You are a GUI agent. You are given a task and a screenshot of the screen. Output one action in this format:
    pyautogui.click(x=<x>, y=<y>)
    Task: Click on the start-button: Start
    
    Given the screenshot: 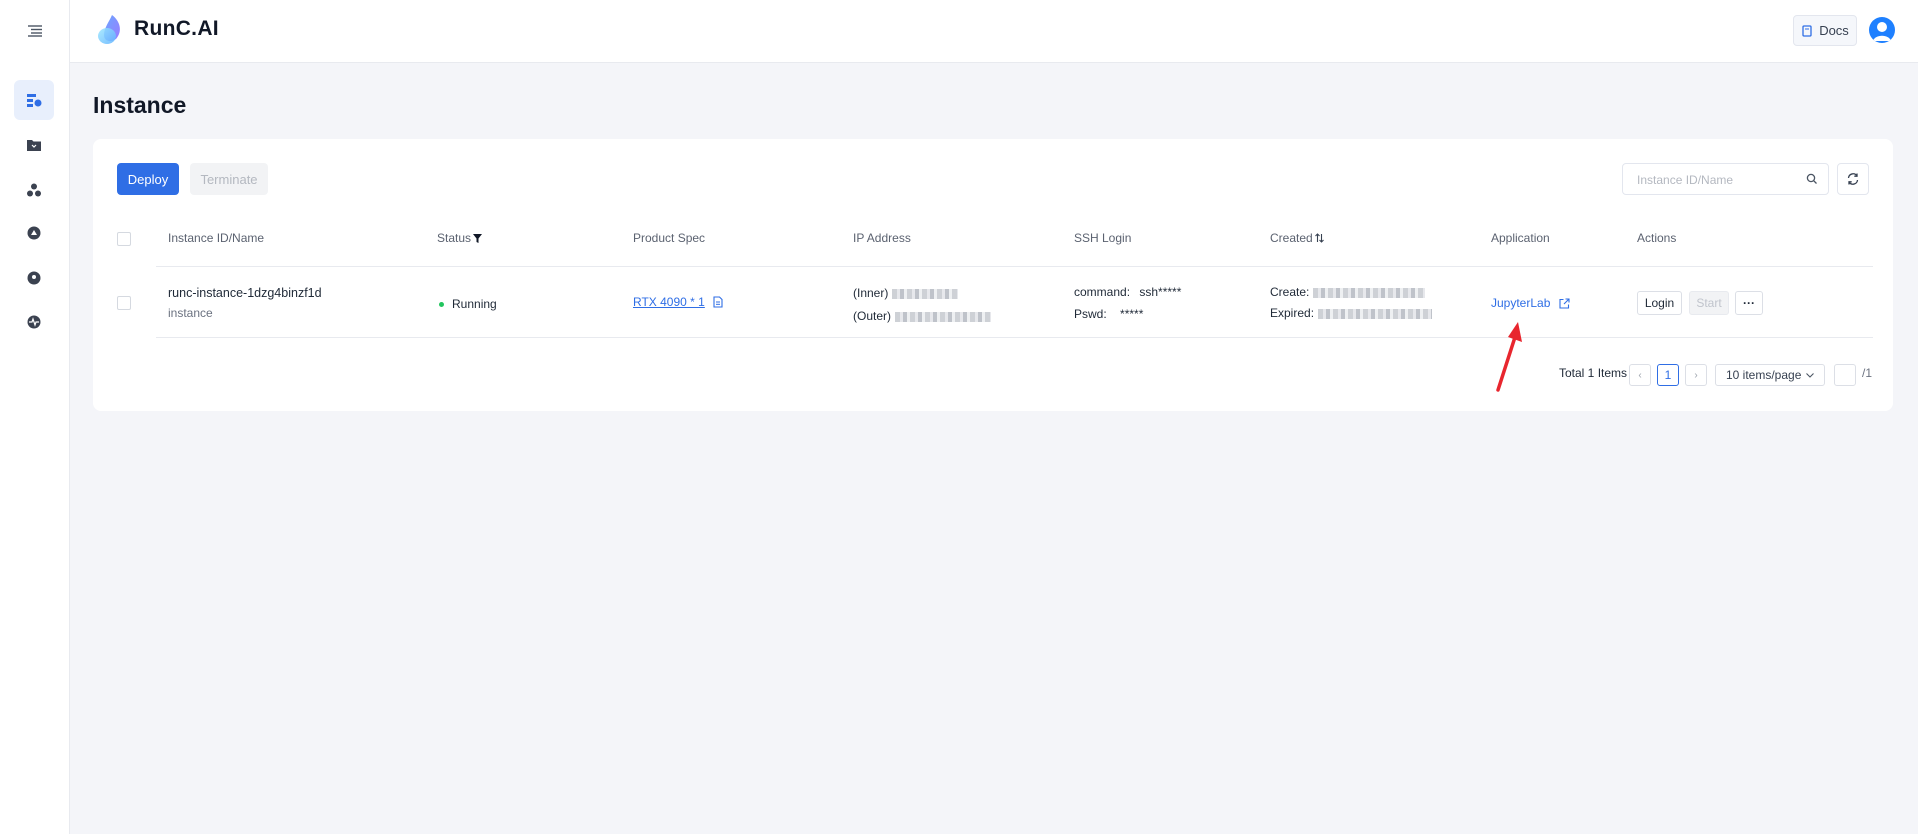 What is the action you would take?
    pyautogui.click(x=1709, y=303)
    